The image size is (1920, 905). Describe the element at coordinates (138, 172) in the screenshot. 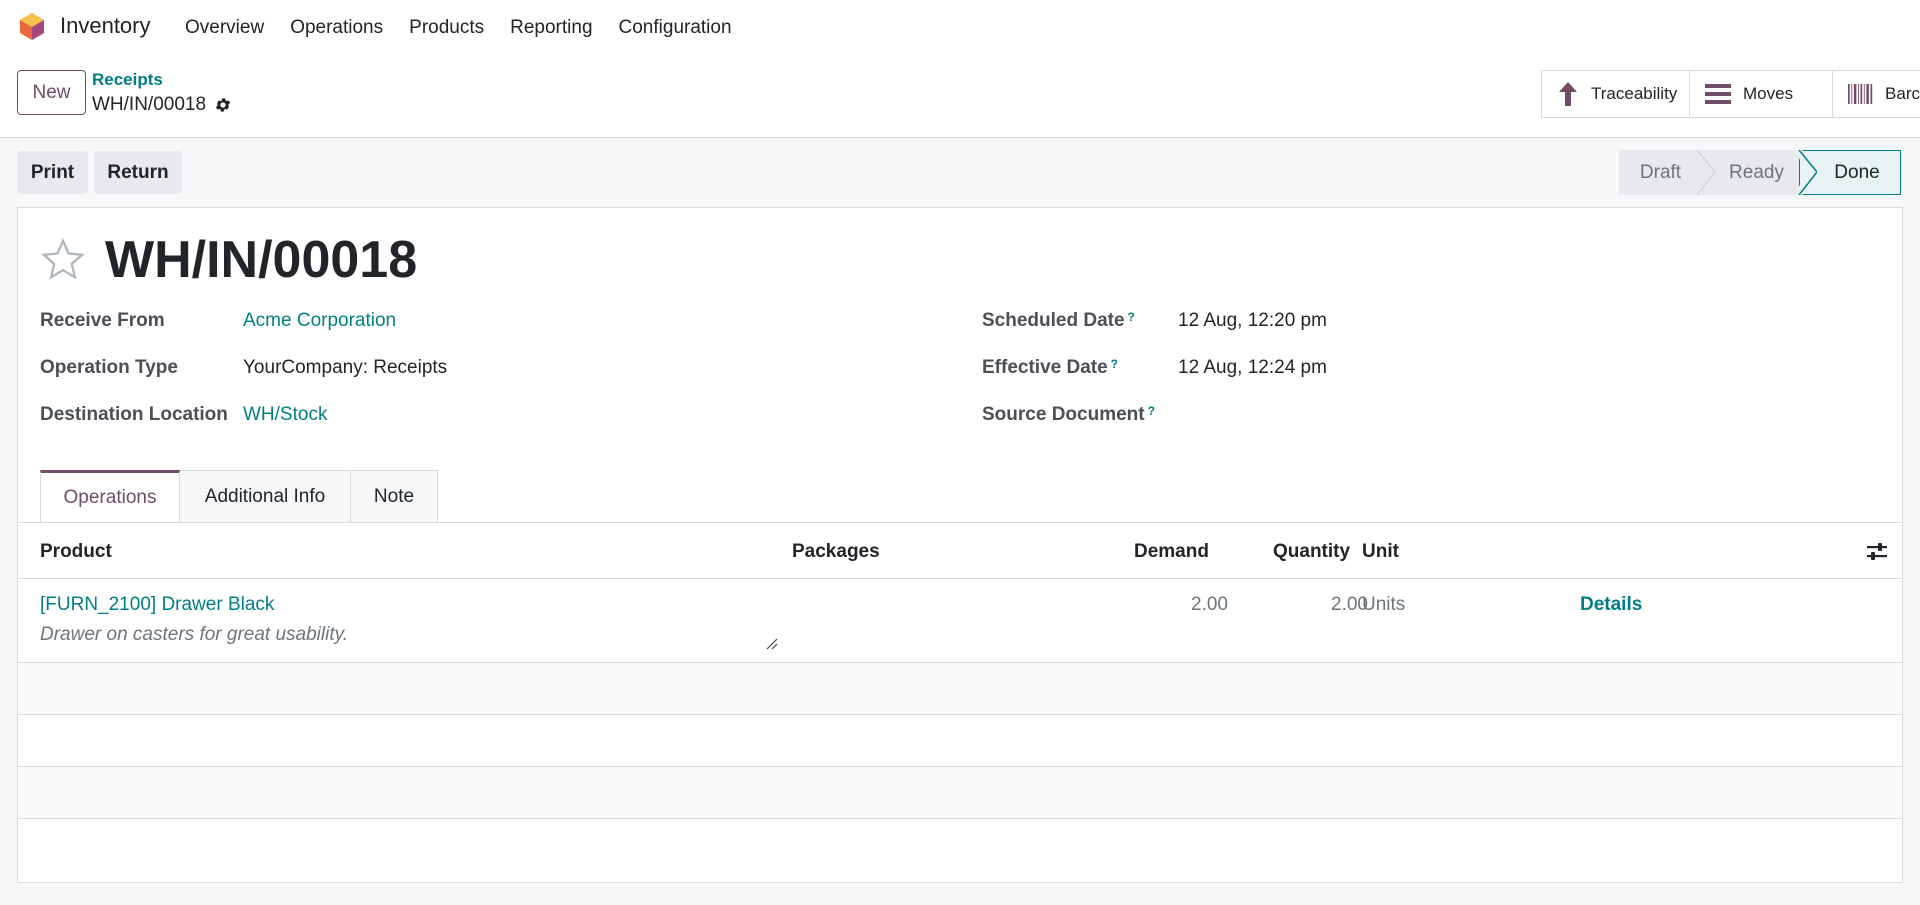

I see `return-button: Return` at that location.